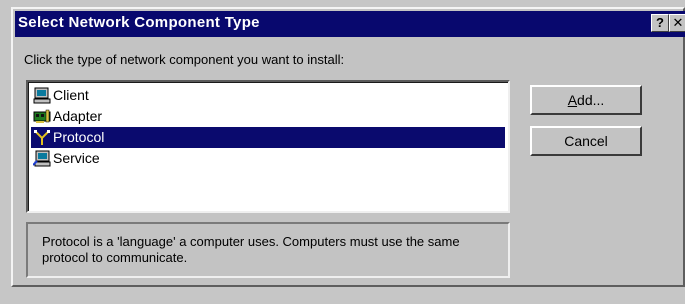 This screenshot has height=304, width=685. I want to click on cancel-button-label: Cancel, so click(586, 141).